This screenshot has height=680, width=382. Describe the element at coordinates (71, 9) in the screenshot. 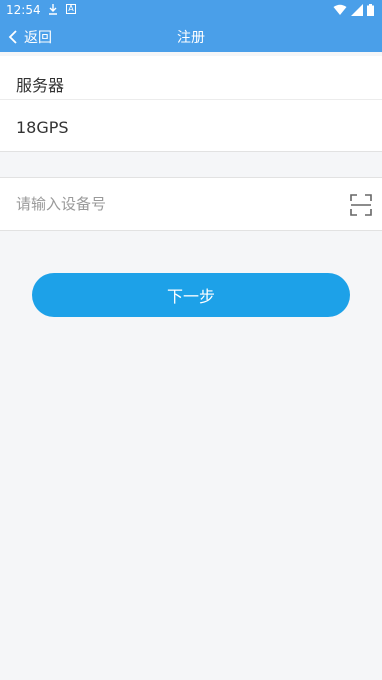

I see `notification-a-icon: A` at that location.